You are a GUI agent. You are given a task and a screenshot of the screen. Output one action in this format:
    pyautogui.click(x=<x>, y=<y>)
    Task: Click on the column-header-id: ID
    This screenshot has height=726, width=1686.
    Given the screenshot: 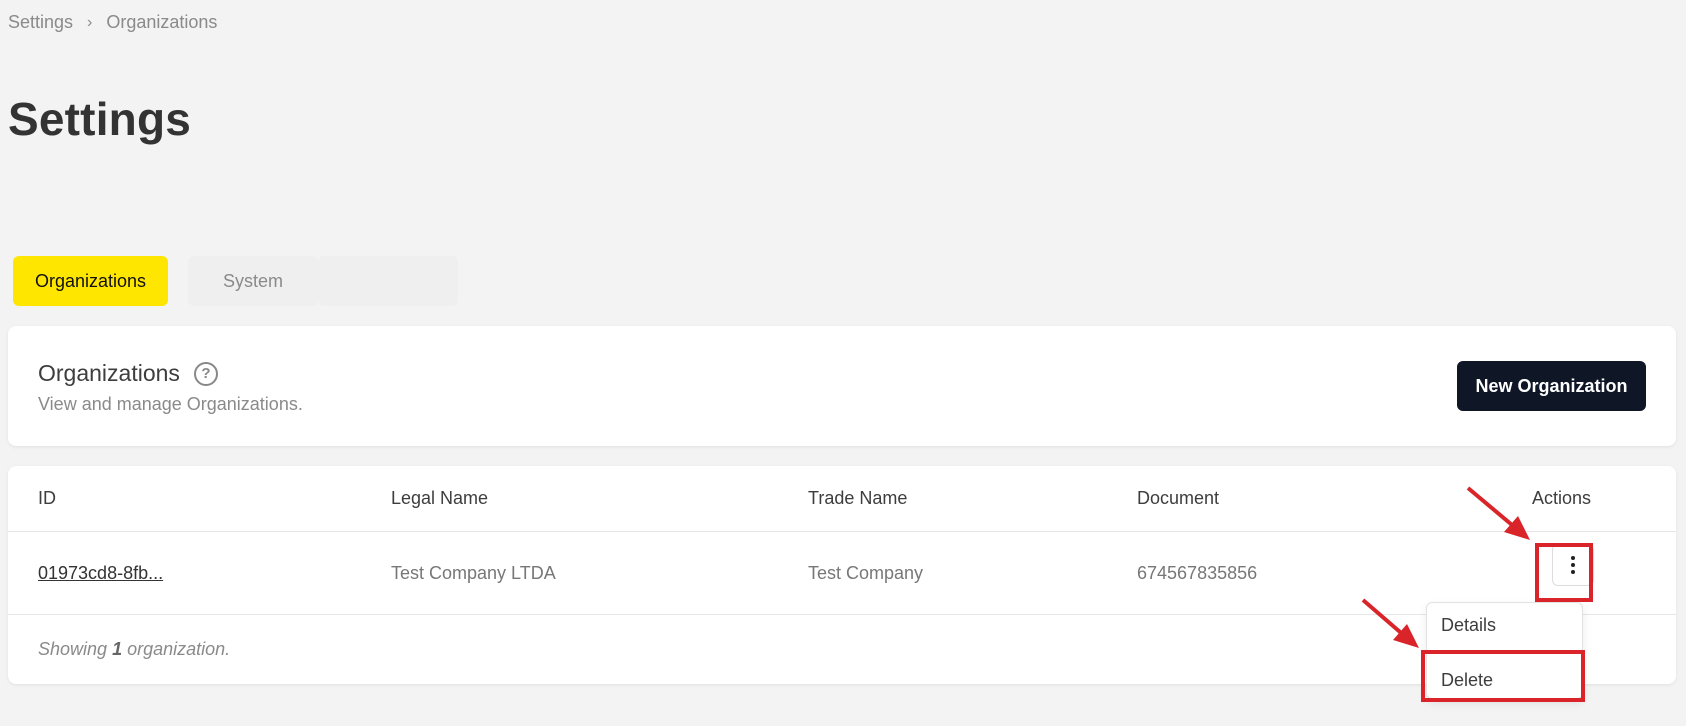 What is the action you would take?
    pyautogui.click(x=47, y=498)
    